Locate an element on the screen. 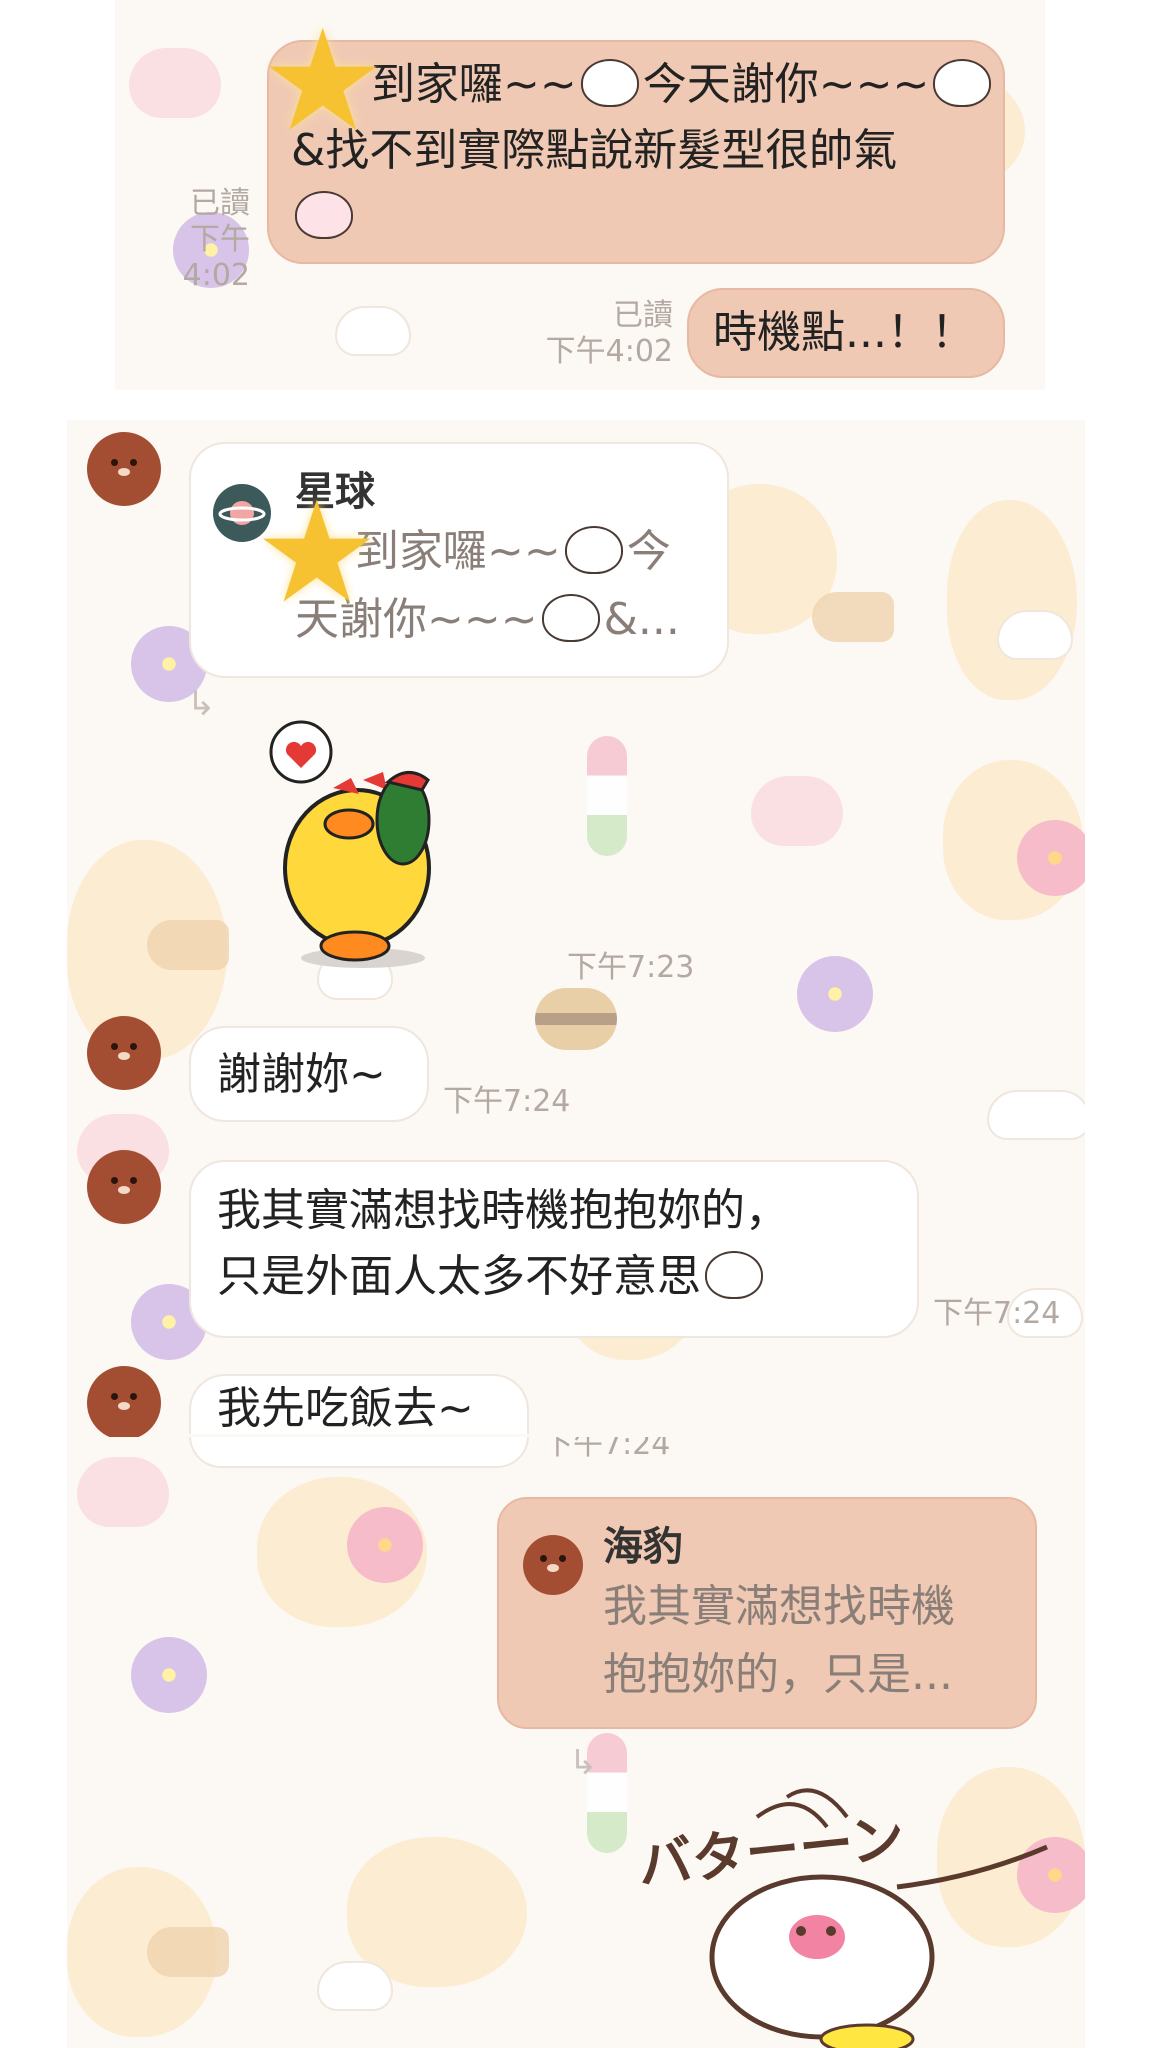  message-text: 我其實滿想找時機抱抱妳的， is located at coordinates (503, 1210).